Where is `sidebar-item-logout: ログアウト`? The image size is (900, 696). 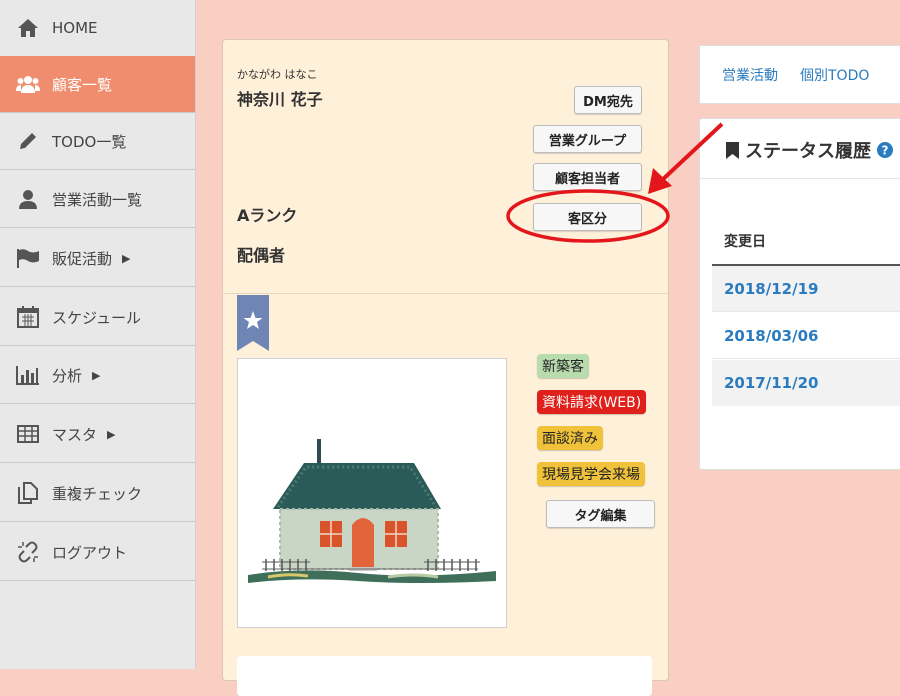 sidebar-item-logout: ログアウト is located at coordinates (97, 552).